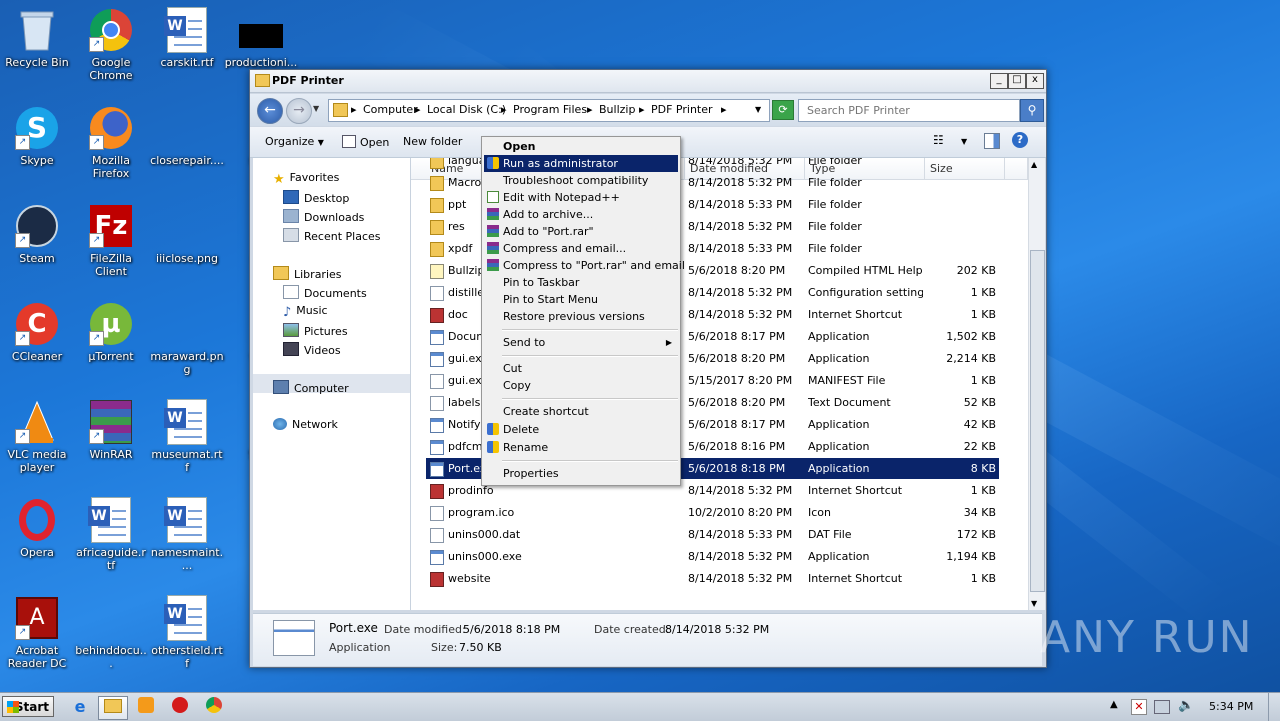  Describe the element at coordinates (581, 429) in the screenshot. I see `menu-delete: Delete` at that location.